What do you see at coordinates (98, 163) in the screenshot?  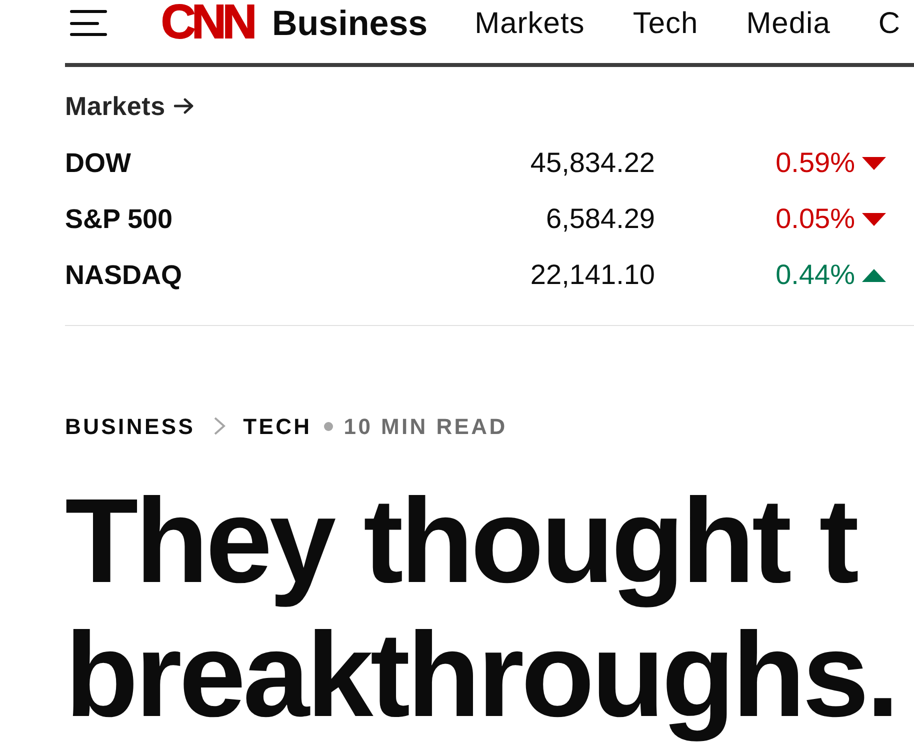 I see `index-name: DOW` at bounding box center [98, 163].